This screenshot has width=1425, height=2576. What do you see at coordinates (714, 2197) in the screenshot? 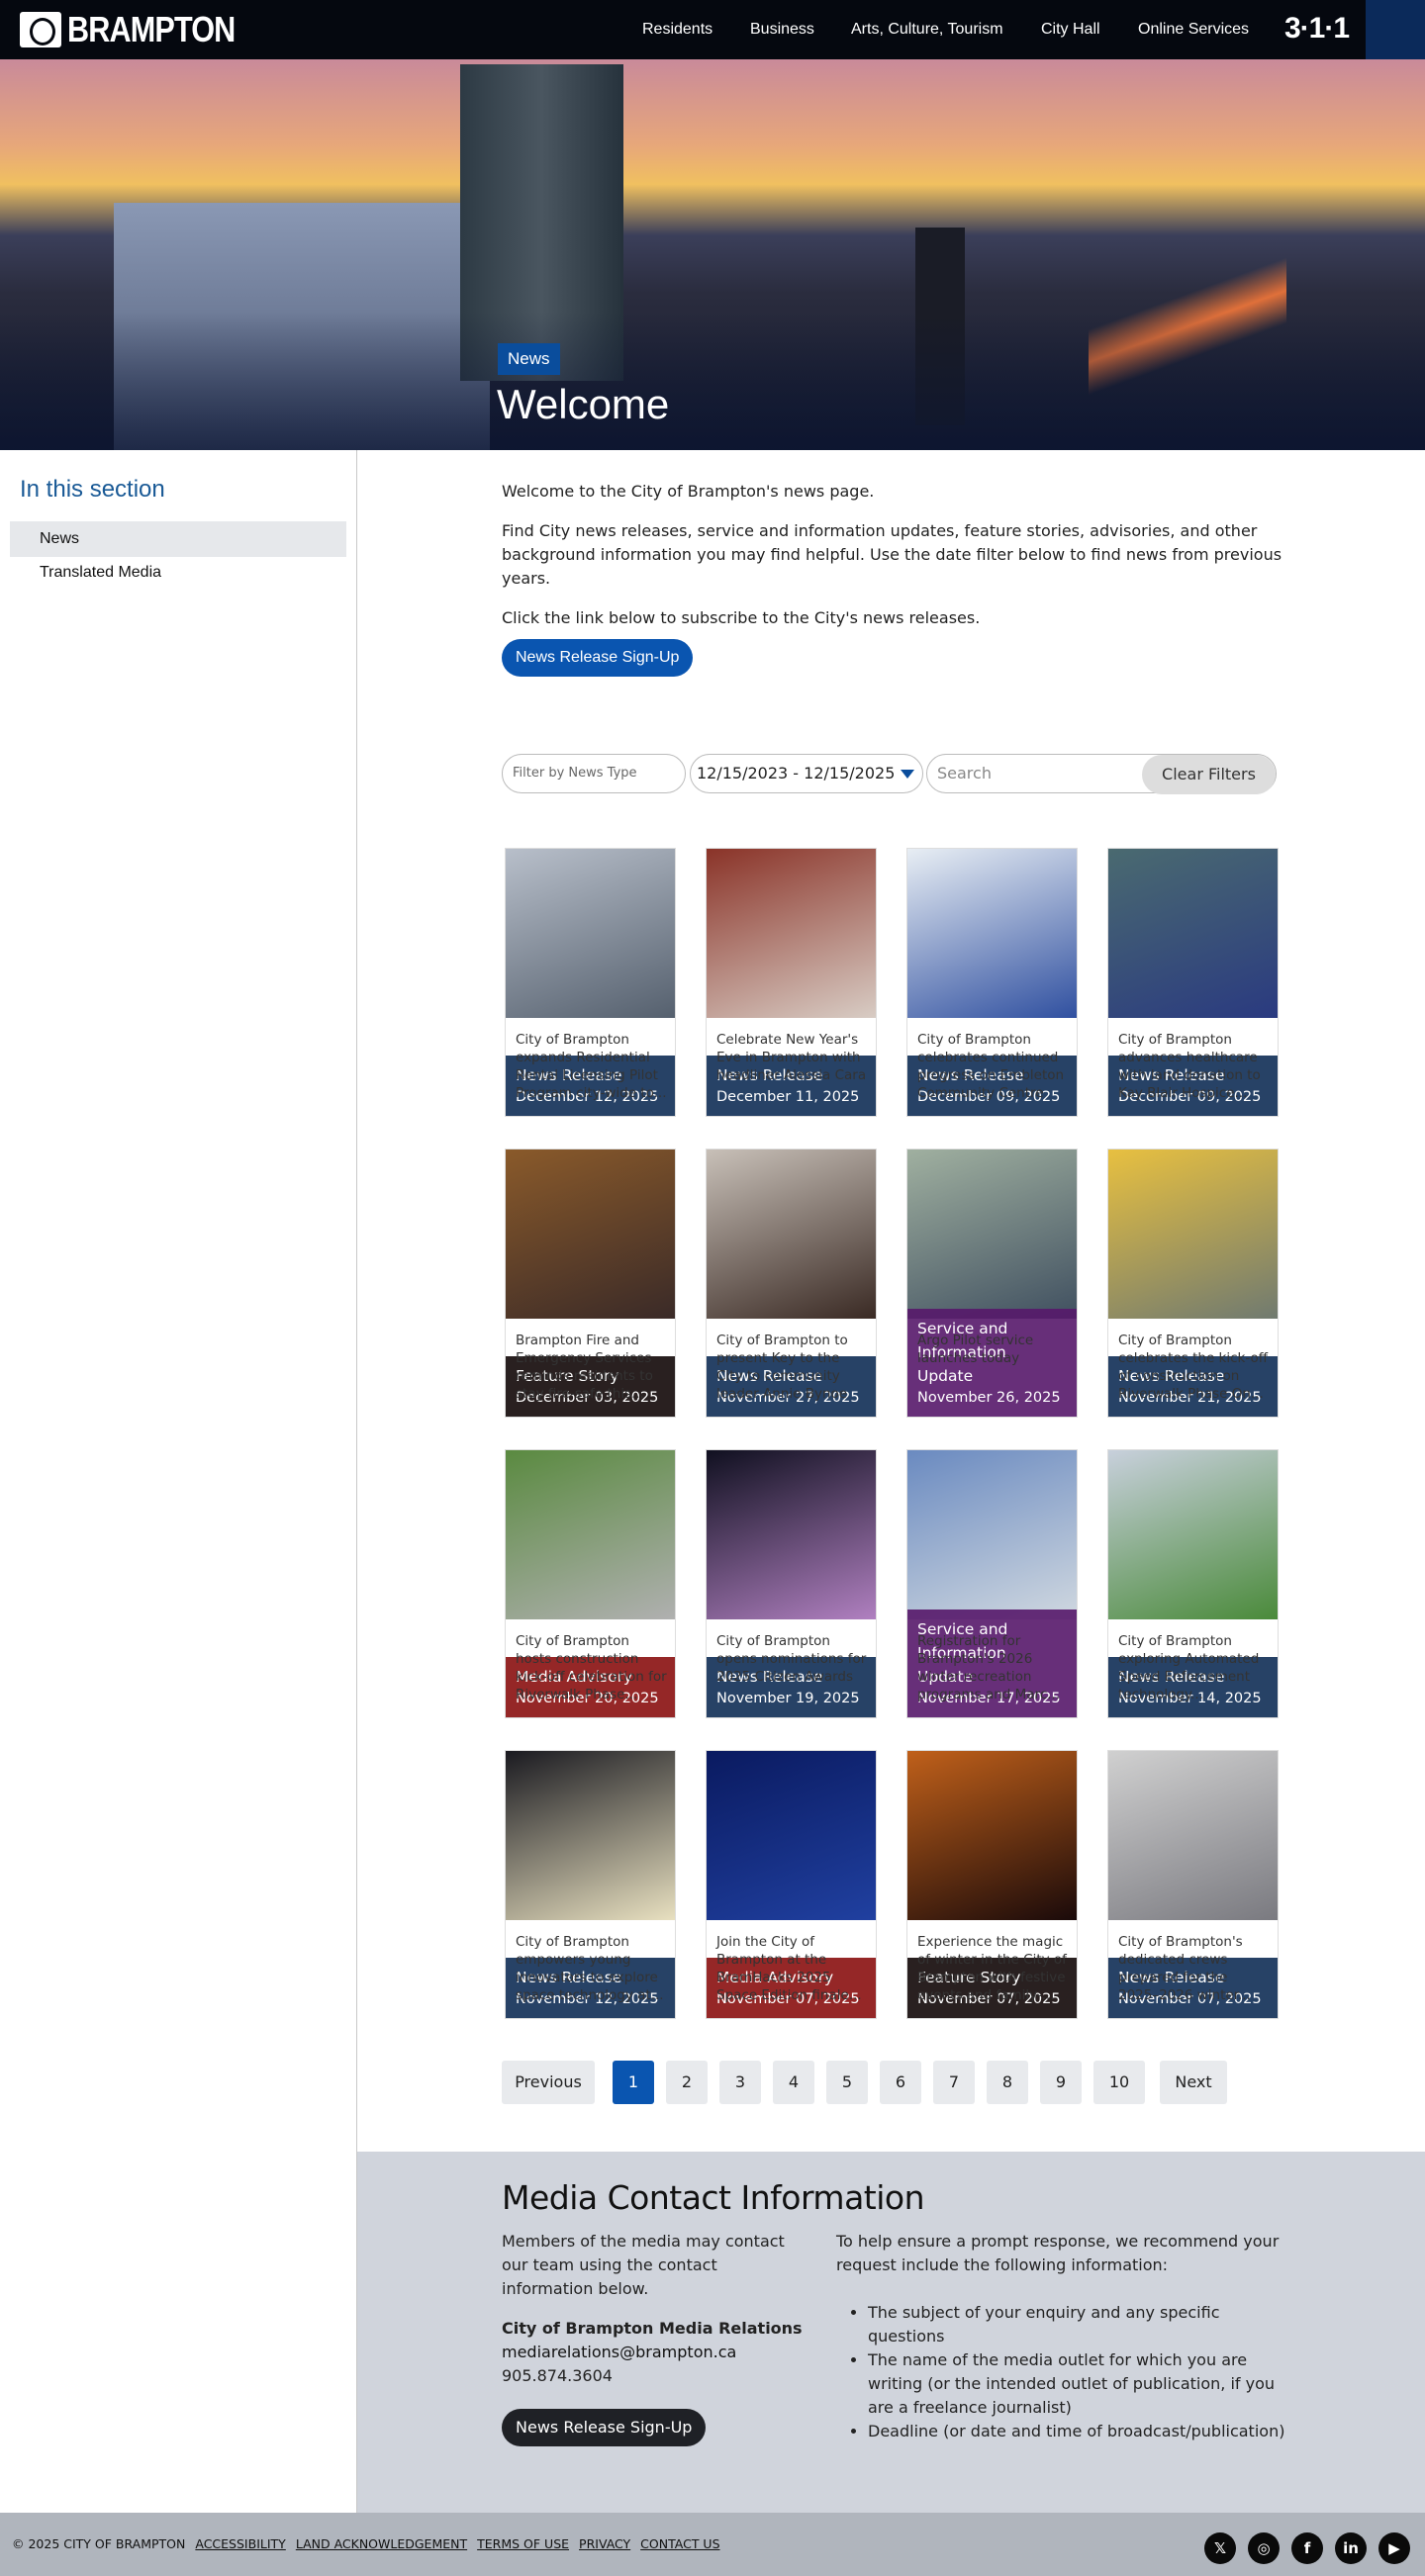
I see `media-contact-heading: Media Contact Information` at bounding box center [714, 2197].